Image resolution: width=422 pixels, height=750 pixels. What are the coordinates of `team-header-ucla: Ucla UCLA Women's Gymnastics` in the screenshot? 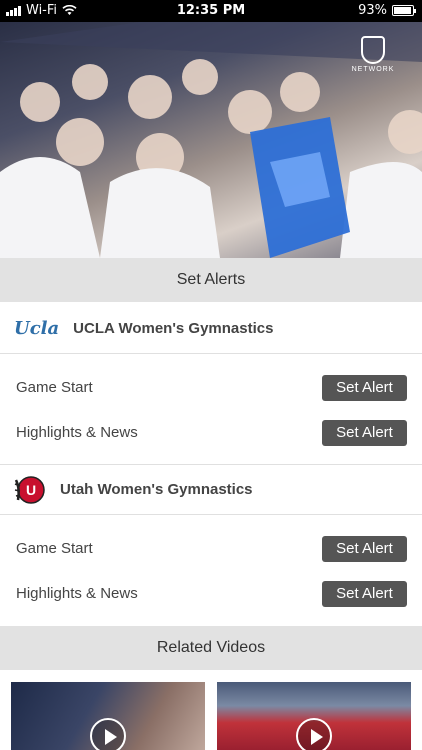 It's located at (211, 329).